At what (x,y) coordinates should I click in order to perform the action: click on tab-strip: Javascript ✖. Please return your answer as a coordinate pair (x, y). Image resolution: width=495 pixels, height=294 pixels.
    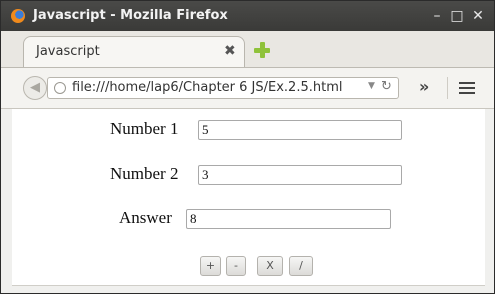
    Looking at the image, I should click on (247, 49).